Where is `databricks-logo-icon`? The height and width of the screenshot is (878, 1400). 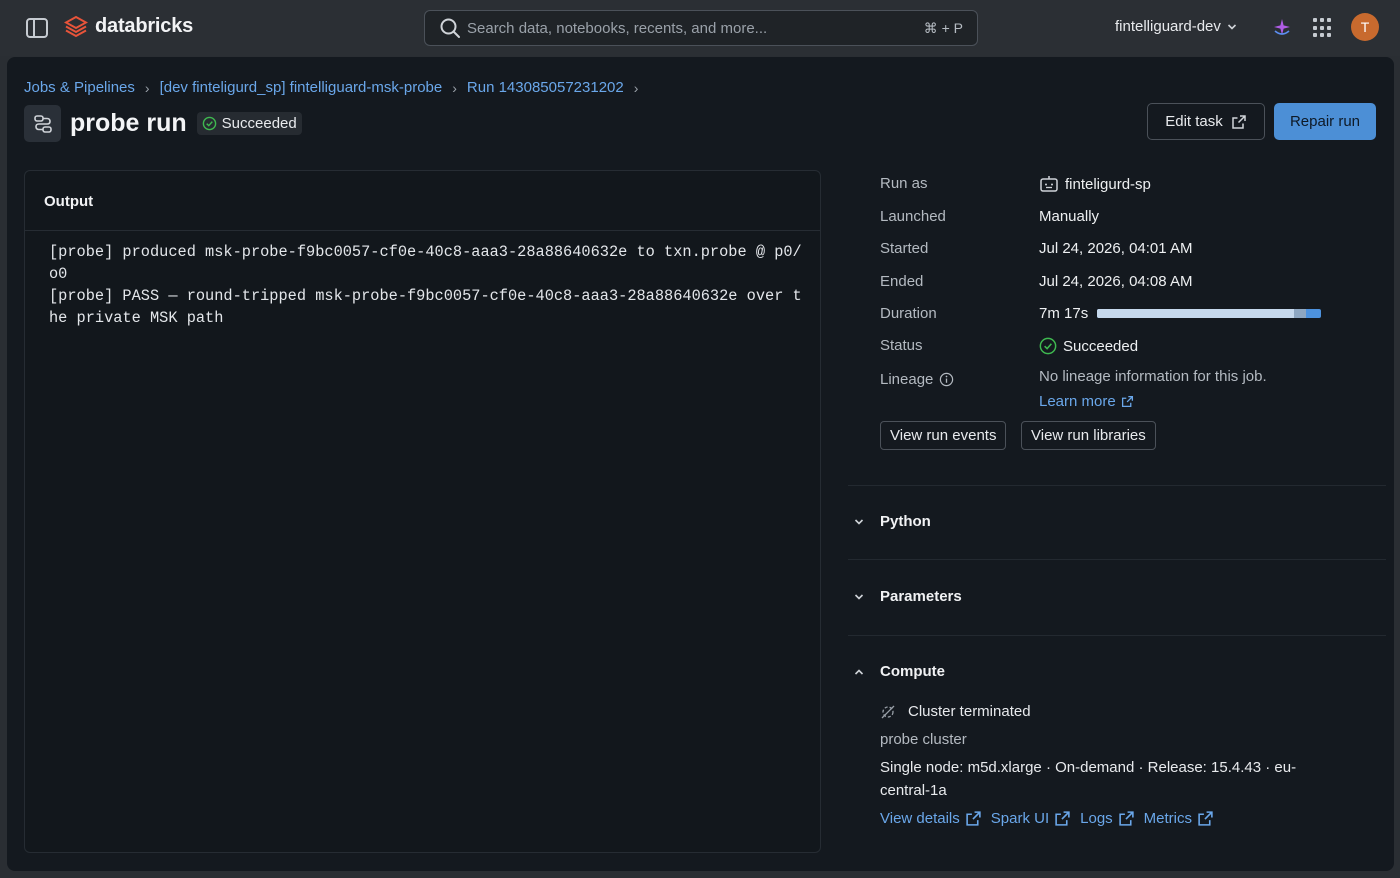 databricks-logo-icon is located at coordinates (76, 26).